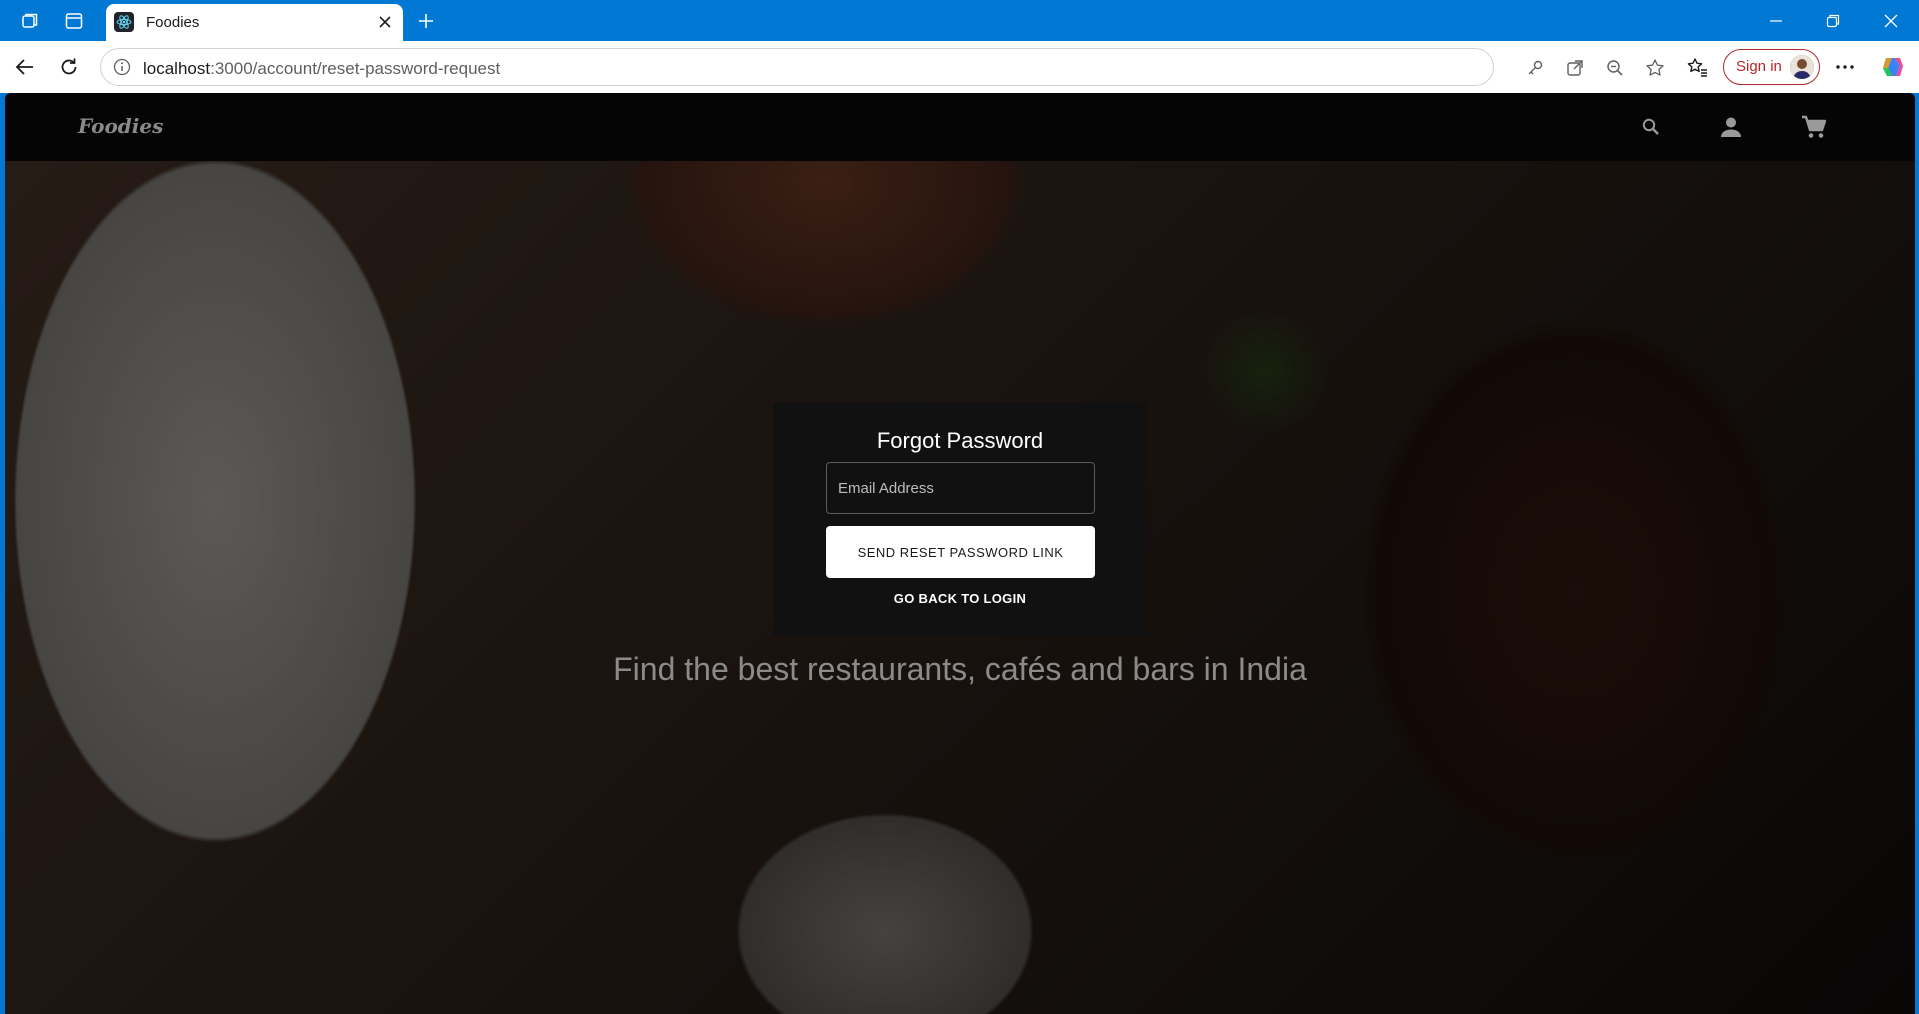 This screenshot has width=1919, height=1014. What do you see at coordinates (355, 68) in the screenshot?
I see `url-path: :3000/account/reset-password-request` at bounding box center [355, 68].